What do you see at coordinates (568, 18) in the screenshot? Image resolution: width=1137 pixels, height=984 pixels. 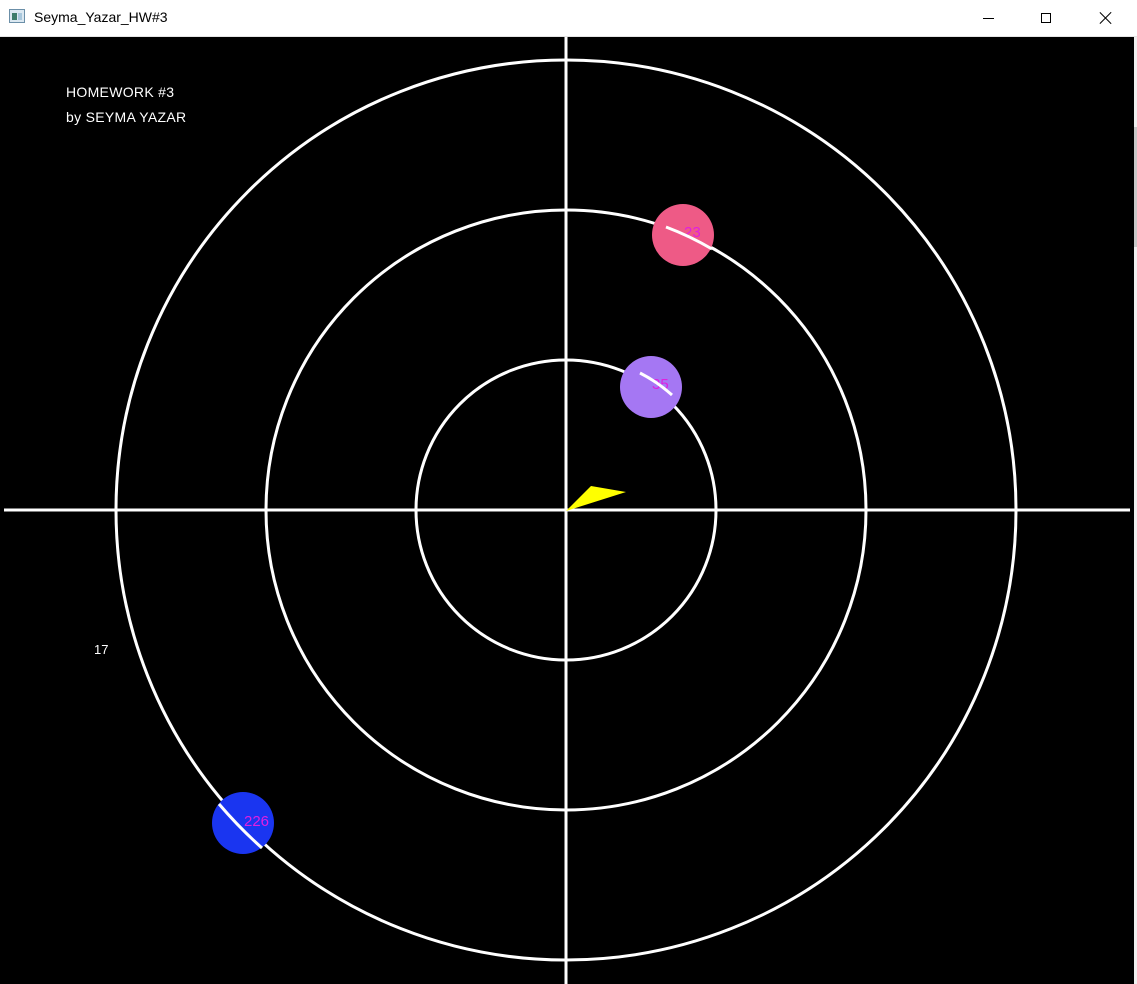 I see `title-bar: Seyma_Yazar_HW#3` at bounding box center [568, 18].